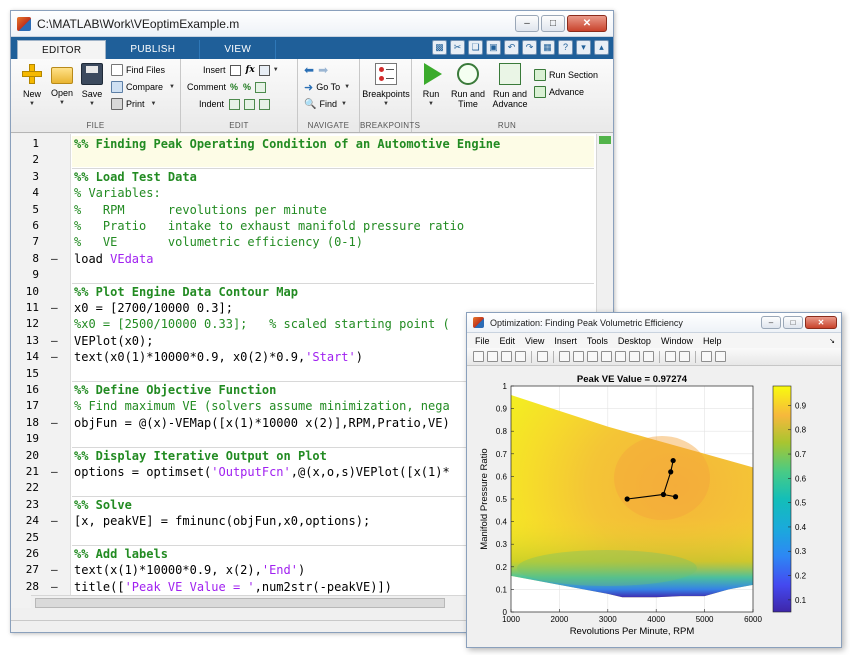 This screenshot has width=850, height=655. What do you see at coordinates (325, 104) in the screenshot?
I see `find-button: 🔍 Find ▼` at bounding box center [325, 104].